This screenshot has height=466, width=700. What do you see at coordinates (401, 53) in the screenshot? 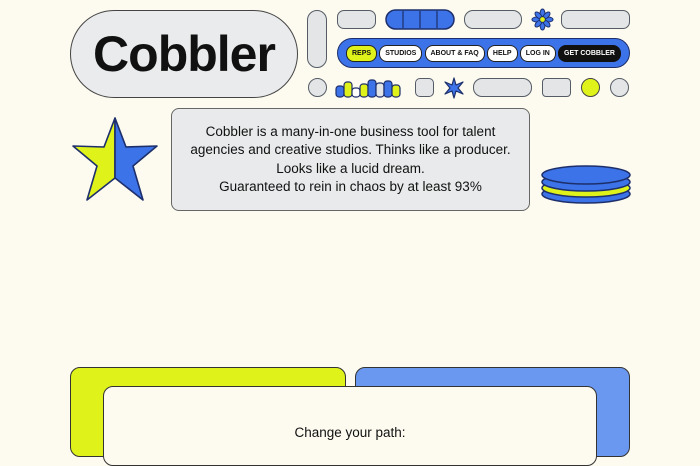
I see `nav-studios: STUDIOS` at bounding box center [401, 53].